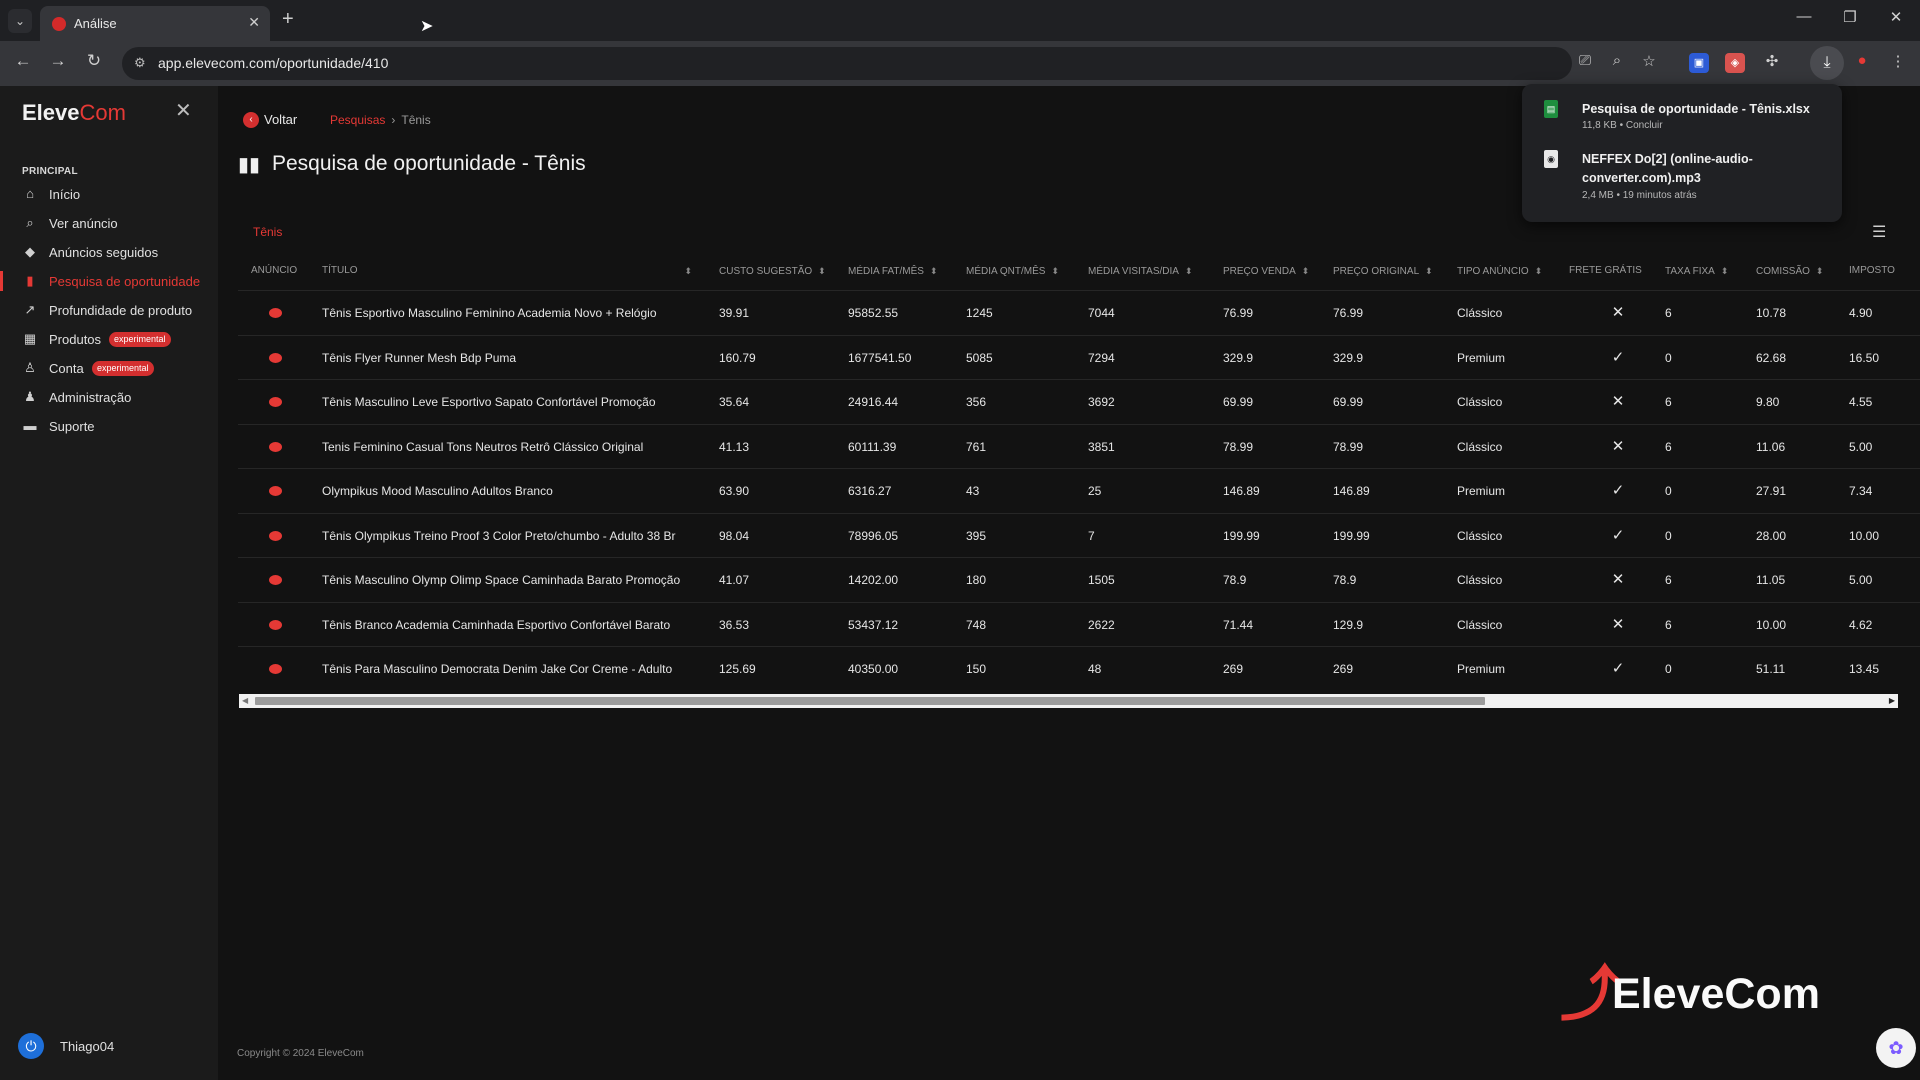  What do you see at coordinates (109, 339) in the screenshot?
I see `sidebar-item-produtos: ▦ Produtos experimental` at bounding box center [109, 339].